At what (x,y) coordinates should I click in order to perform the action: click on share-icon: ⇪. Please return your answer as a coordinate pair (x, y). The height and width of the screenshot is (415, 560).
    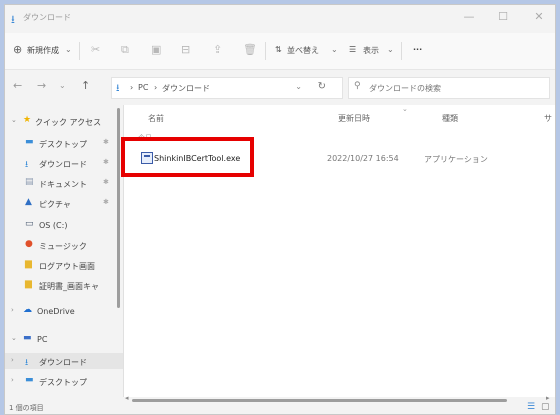
    Looking at the image, I should click on (217, 49).